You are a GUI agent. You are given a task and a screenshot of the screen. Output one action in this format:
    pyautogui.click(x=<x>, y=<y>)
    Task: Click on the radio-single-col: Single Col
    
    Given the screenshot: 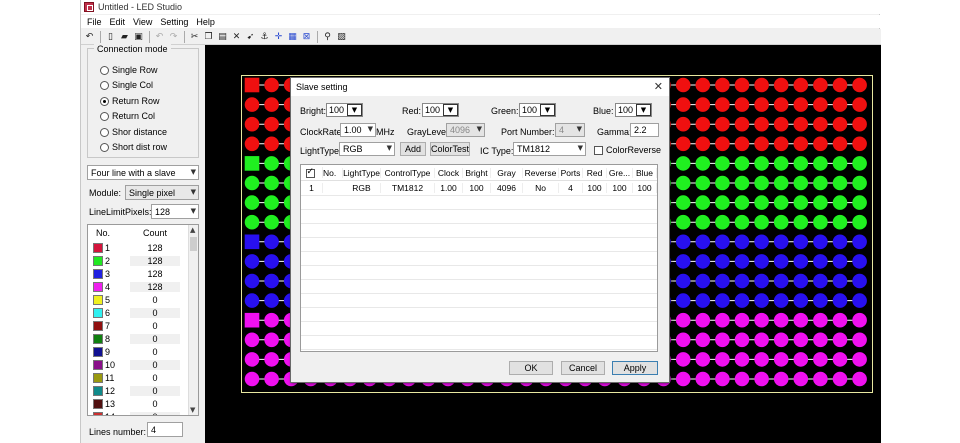 What is the action you would take?
    pyautogui.click(x=126, y=85)
    